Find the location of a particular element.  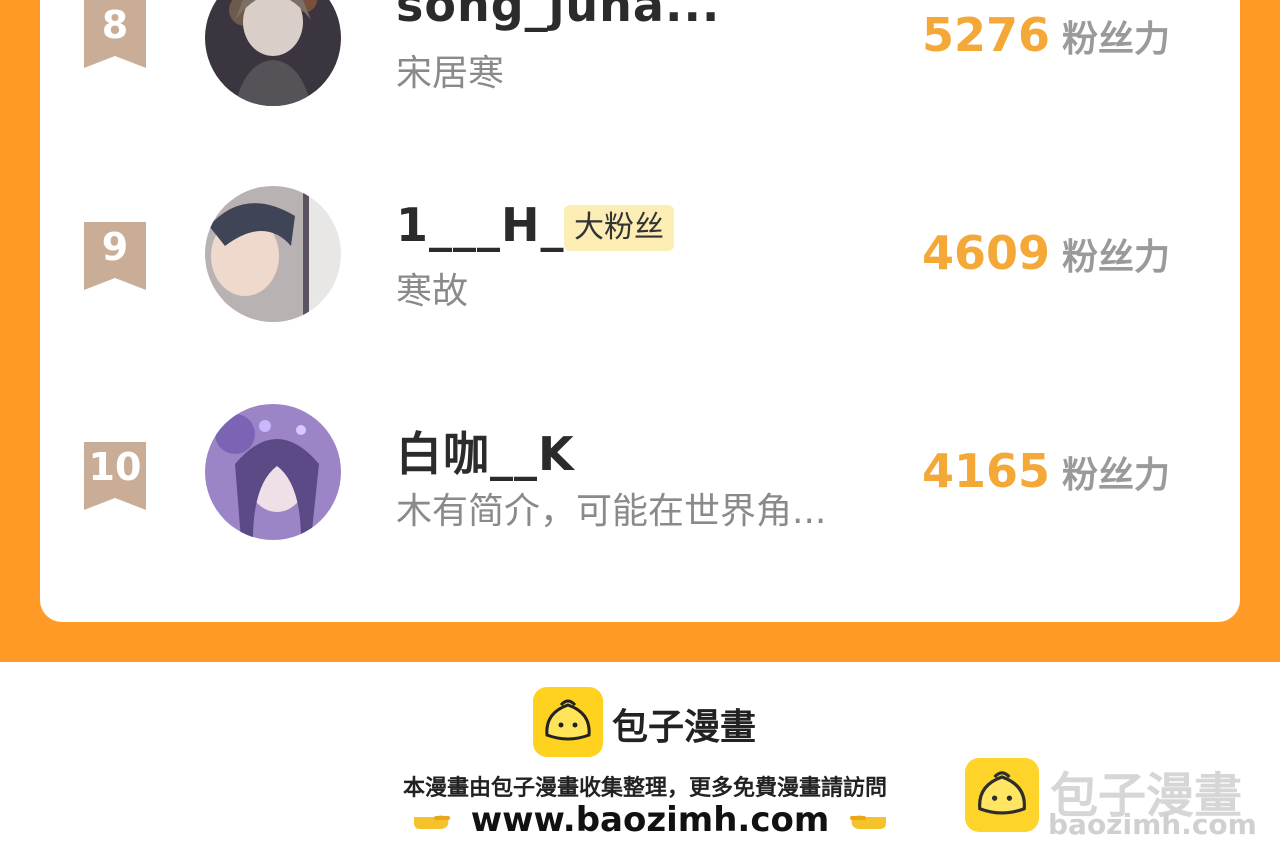

fan-score: 5276 粉丝力 is located at coordinates (1046, 35).